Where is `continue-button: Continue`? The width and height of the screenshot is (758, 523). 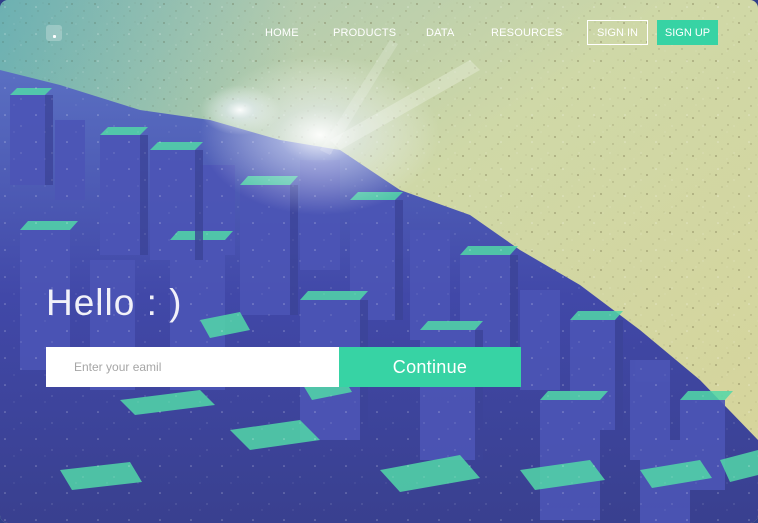
continue-button: Continue is located at coordinates (430, 367).